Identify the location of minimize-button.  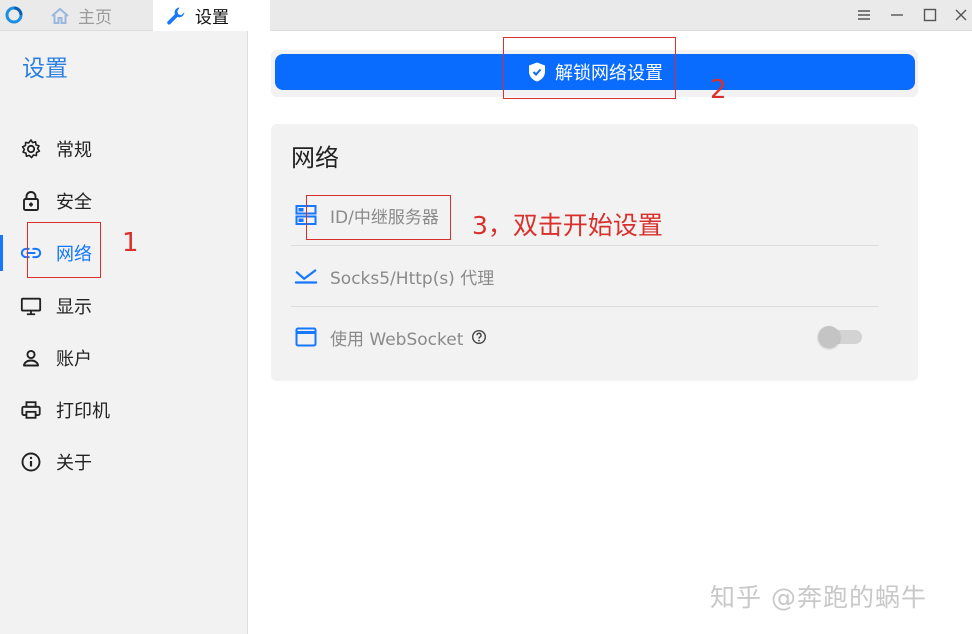
(897, 15).